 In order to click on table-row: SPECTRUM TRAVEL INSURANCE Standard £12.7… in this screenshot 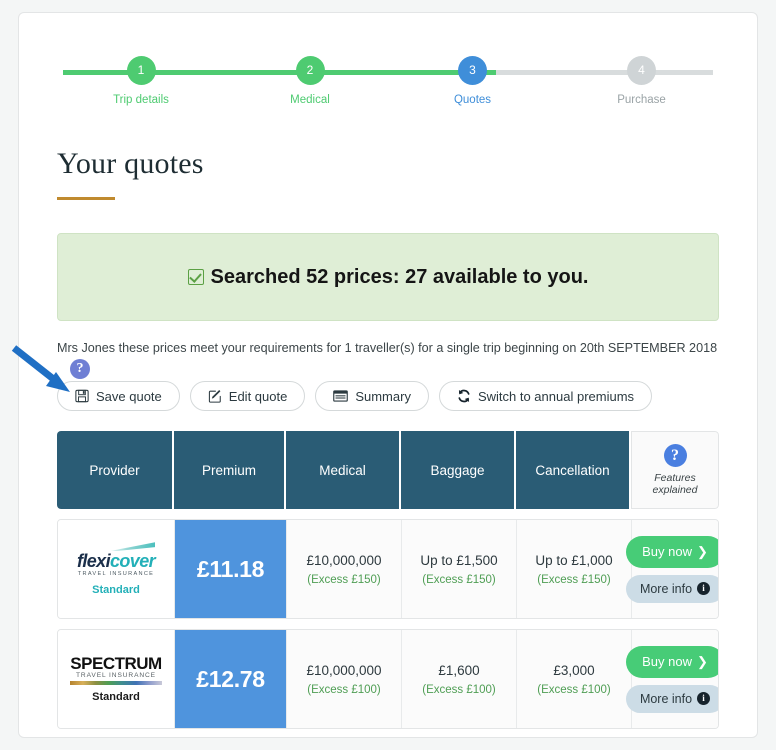, I will do `click(388, 679)`.